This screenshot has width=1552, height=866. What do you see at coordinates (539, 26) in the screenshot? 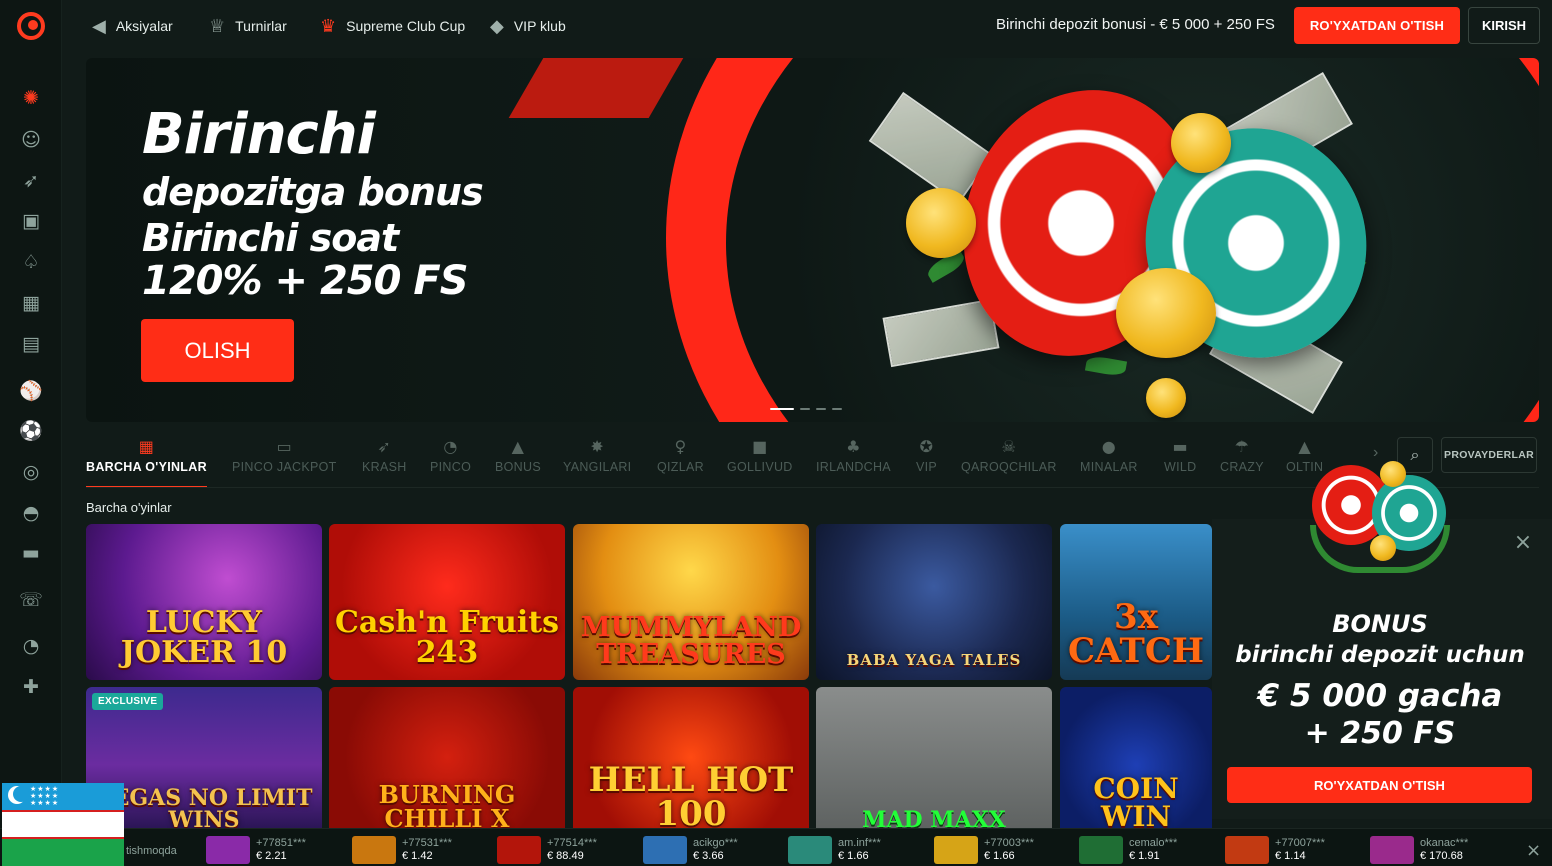
I see `nav-label: VIP klub` at bounding box center [539, 26].